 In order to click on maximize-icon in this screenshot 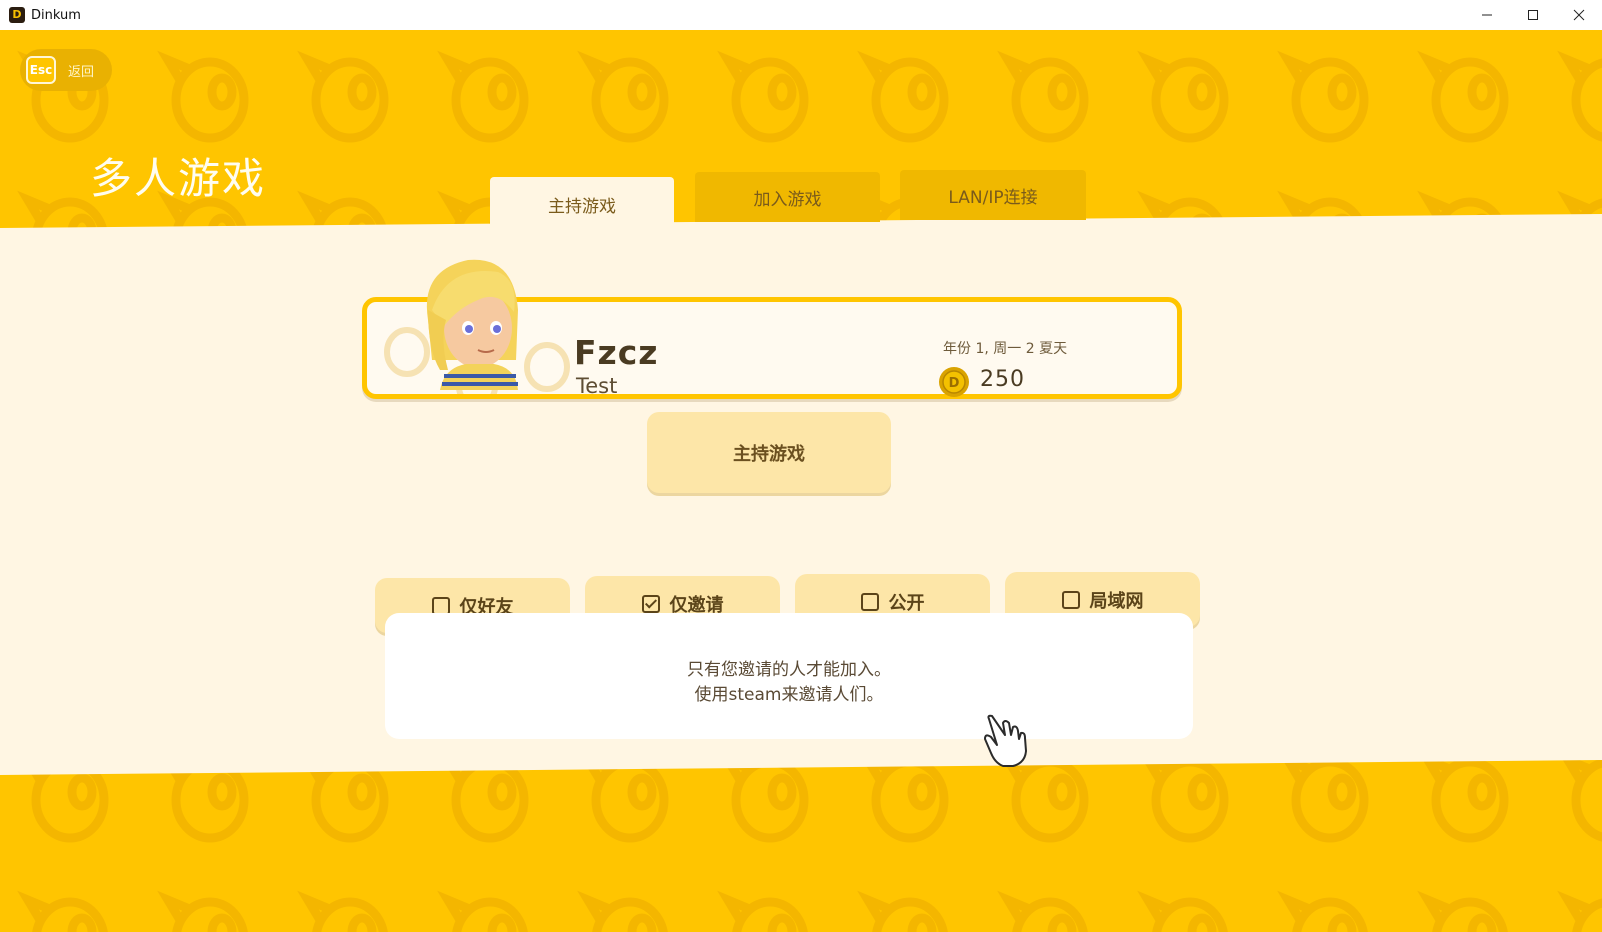, I will do `click(1533, 15)`.